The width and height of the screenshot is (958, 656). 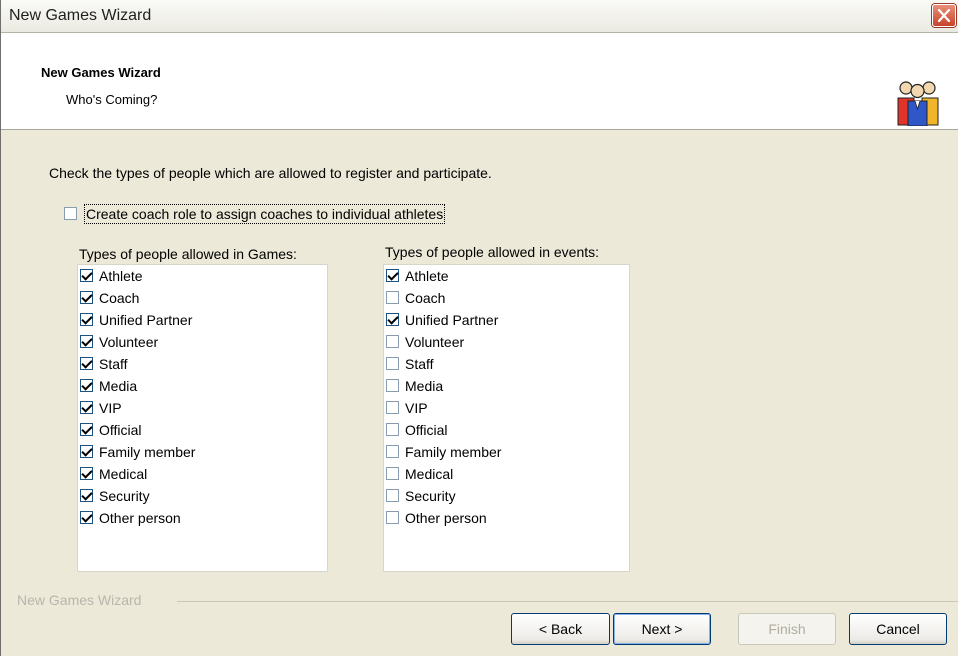 I want to click on cancel-button: Cancel, so click(x=898, y=629).